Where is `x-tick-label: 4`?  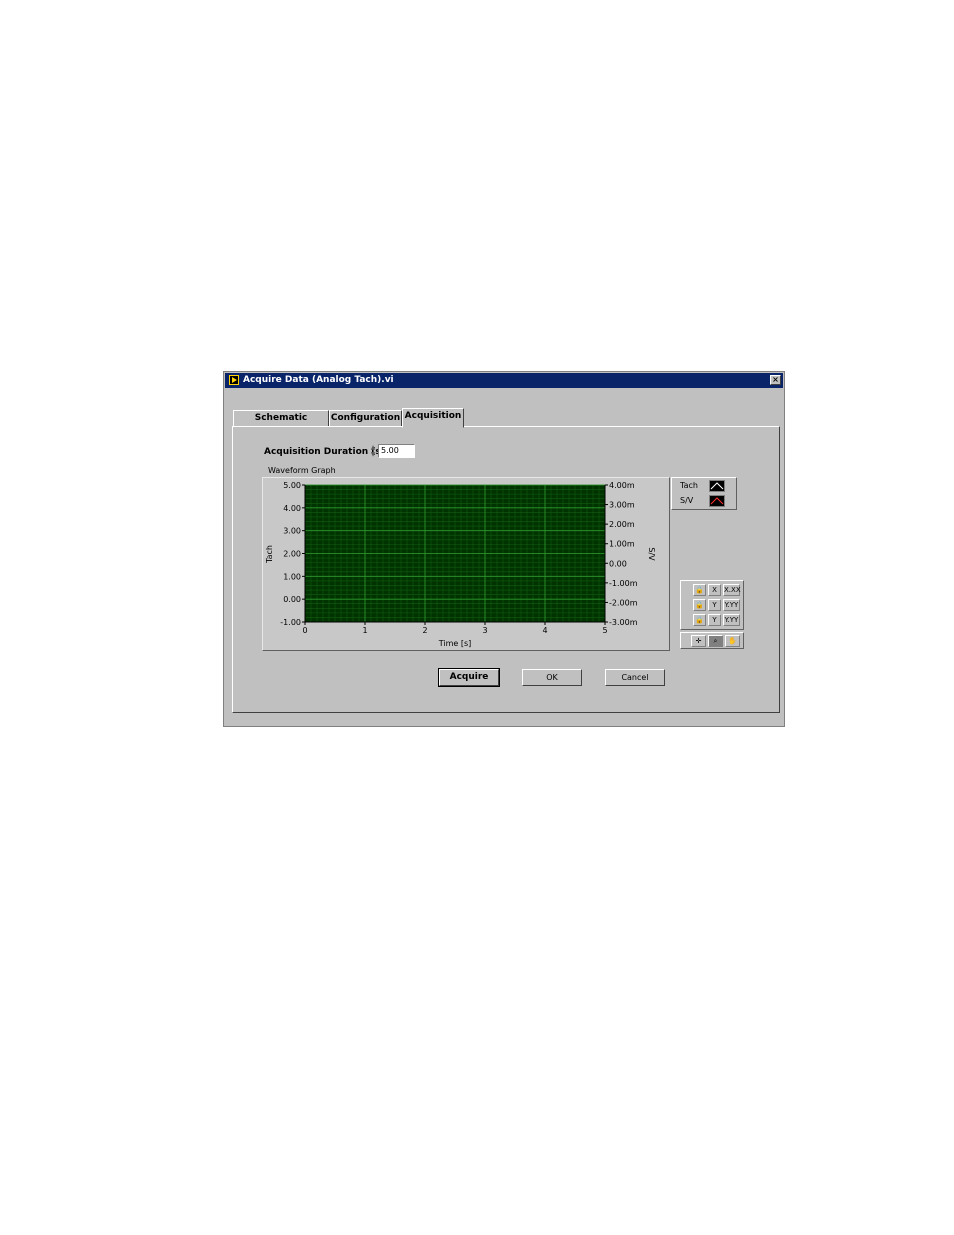 x-tick-label: 4 is located at coordinates (544, 630).